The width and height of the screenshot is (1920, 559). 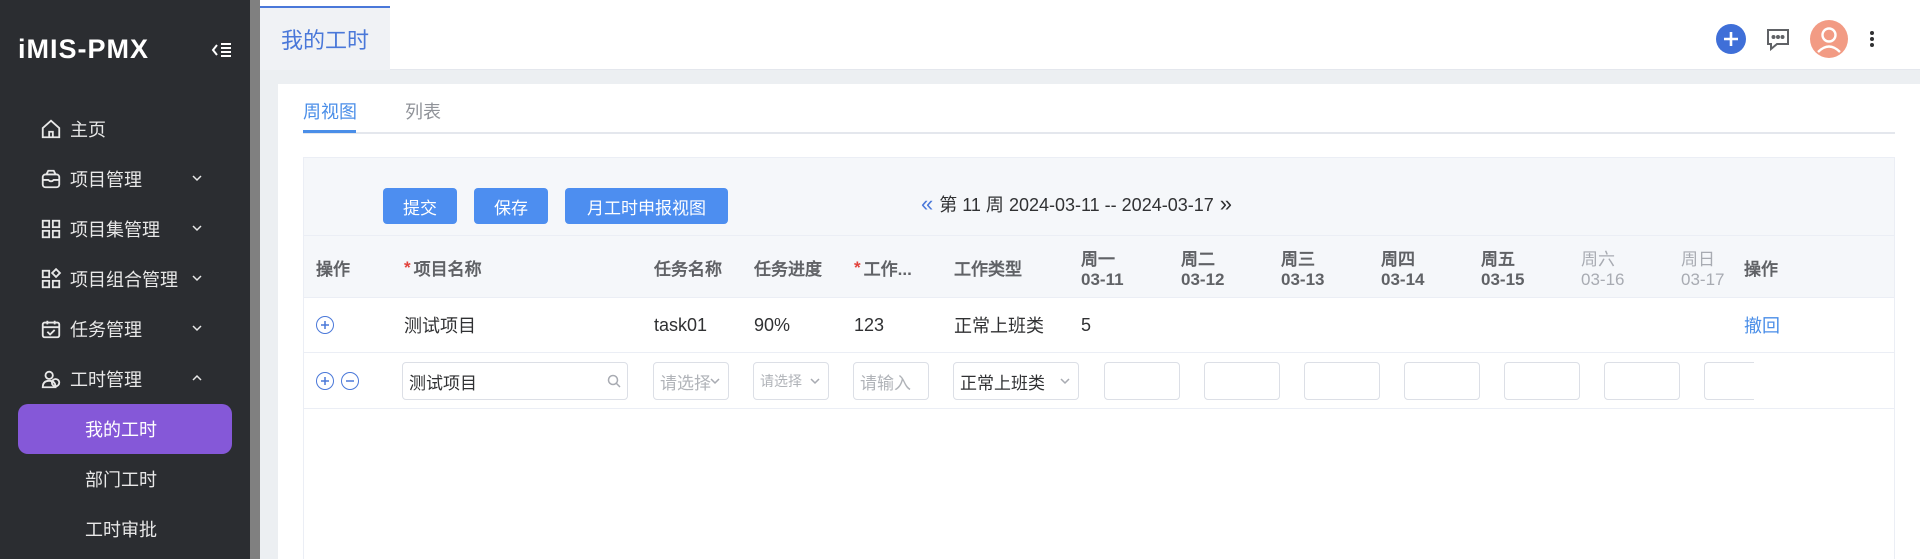 I want to click on sidebar-item-label: 工时管理, so click(x=106, y=380).